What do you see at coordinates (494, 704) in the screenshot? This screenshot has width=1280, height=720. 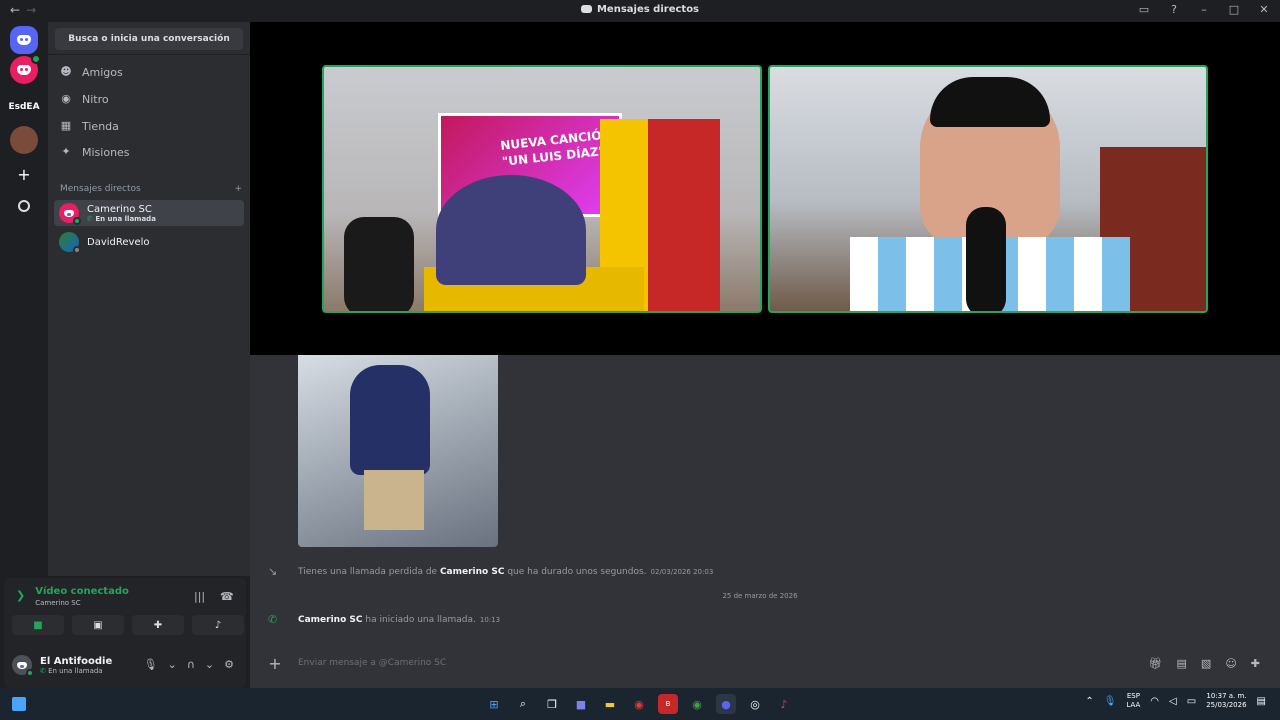 I see `start-icon: ⊞` at bounding box center [494, 704].